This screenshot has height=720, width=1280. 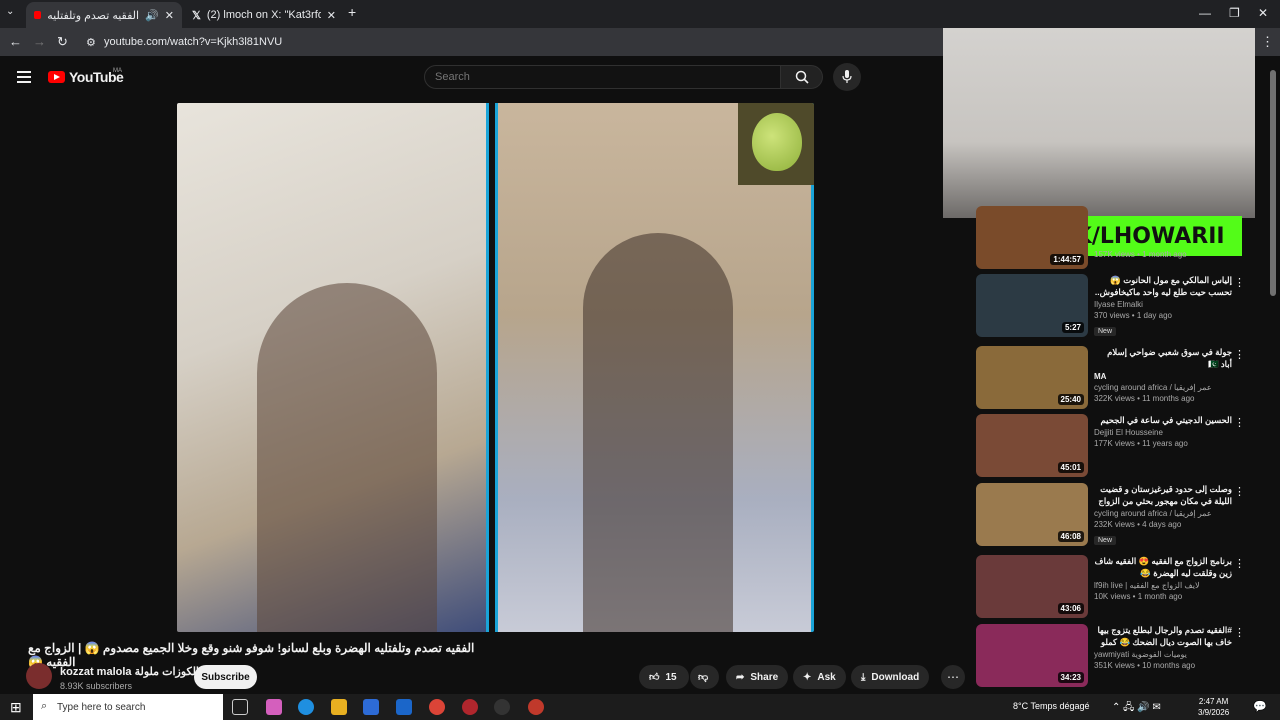 What do you see at coordinates (91, 42) in the screenshot?
I see `site-info-icon: ⚙` at bounding box center [91, 42].